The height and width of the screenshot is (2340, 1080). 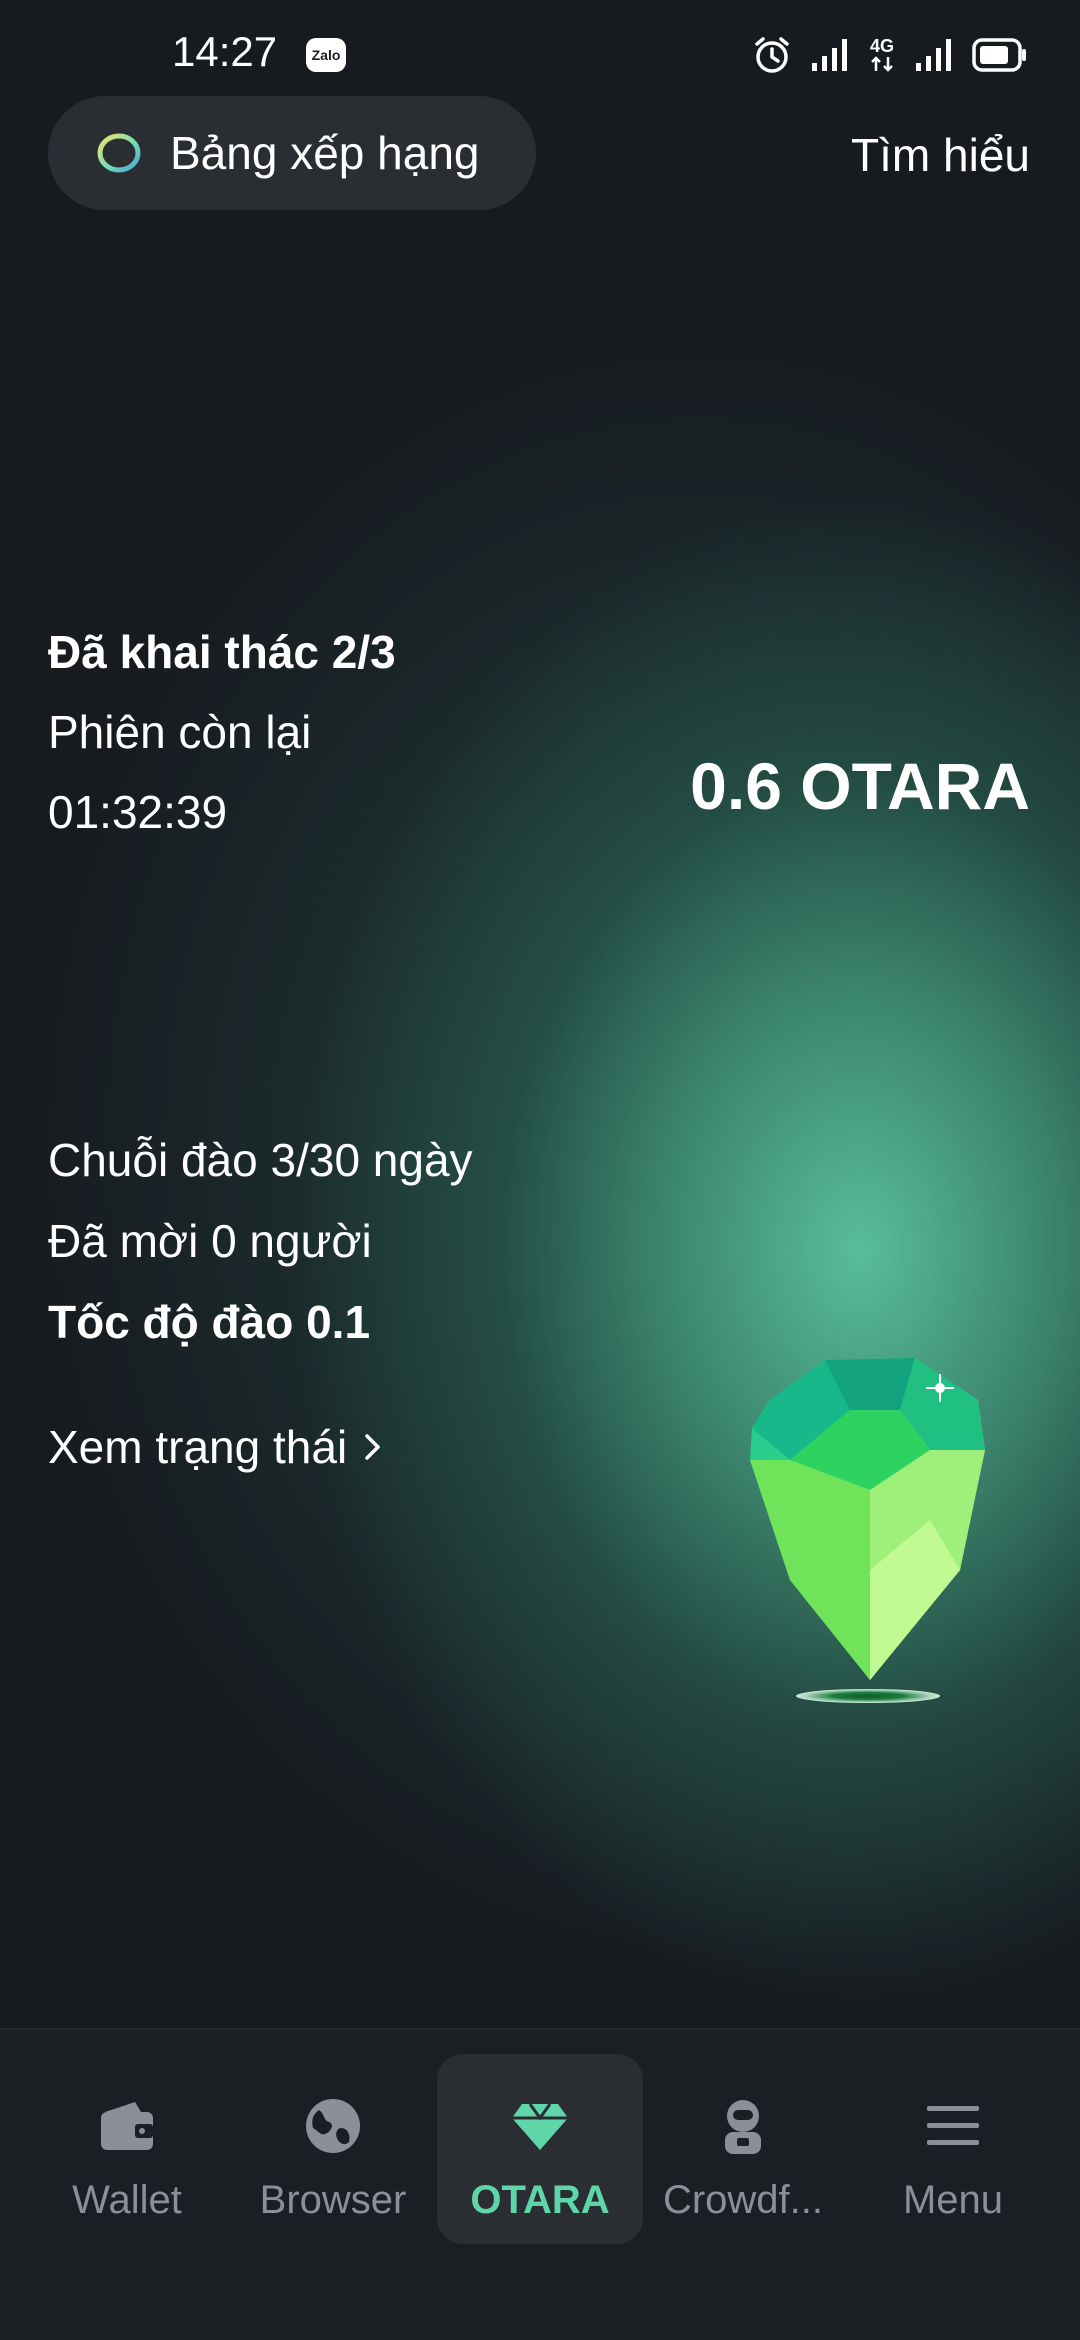 What do you see at coordinates (881, 46) in the screenshot?
I see `network-label: 4G` at bounding box center [881, 46].